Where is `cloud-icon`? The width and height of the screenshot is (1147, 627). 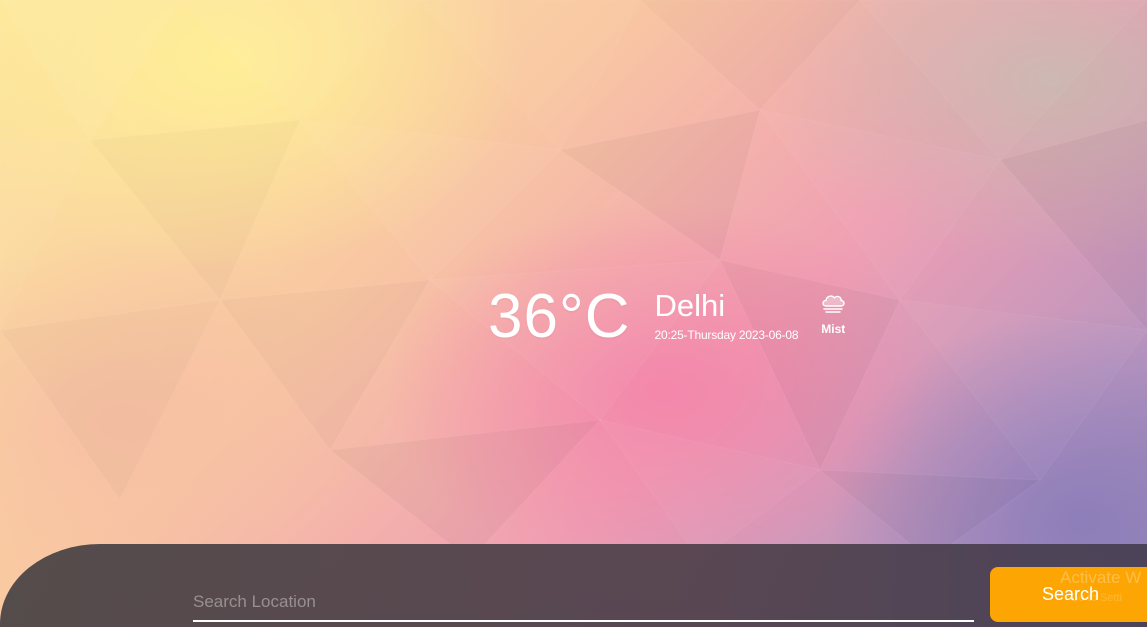 cloud-icon is located at coordinates (833, 304).